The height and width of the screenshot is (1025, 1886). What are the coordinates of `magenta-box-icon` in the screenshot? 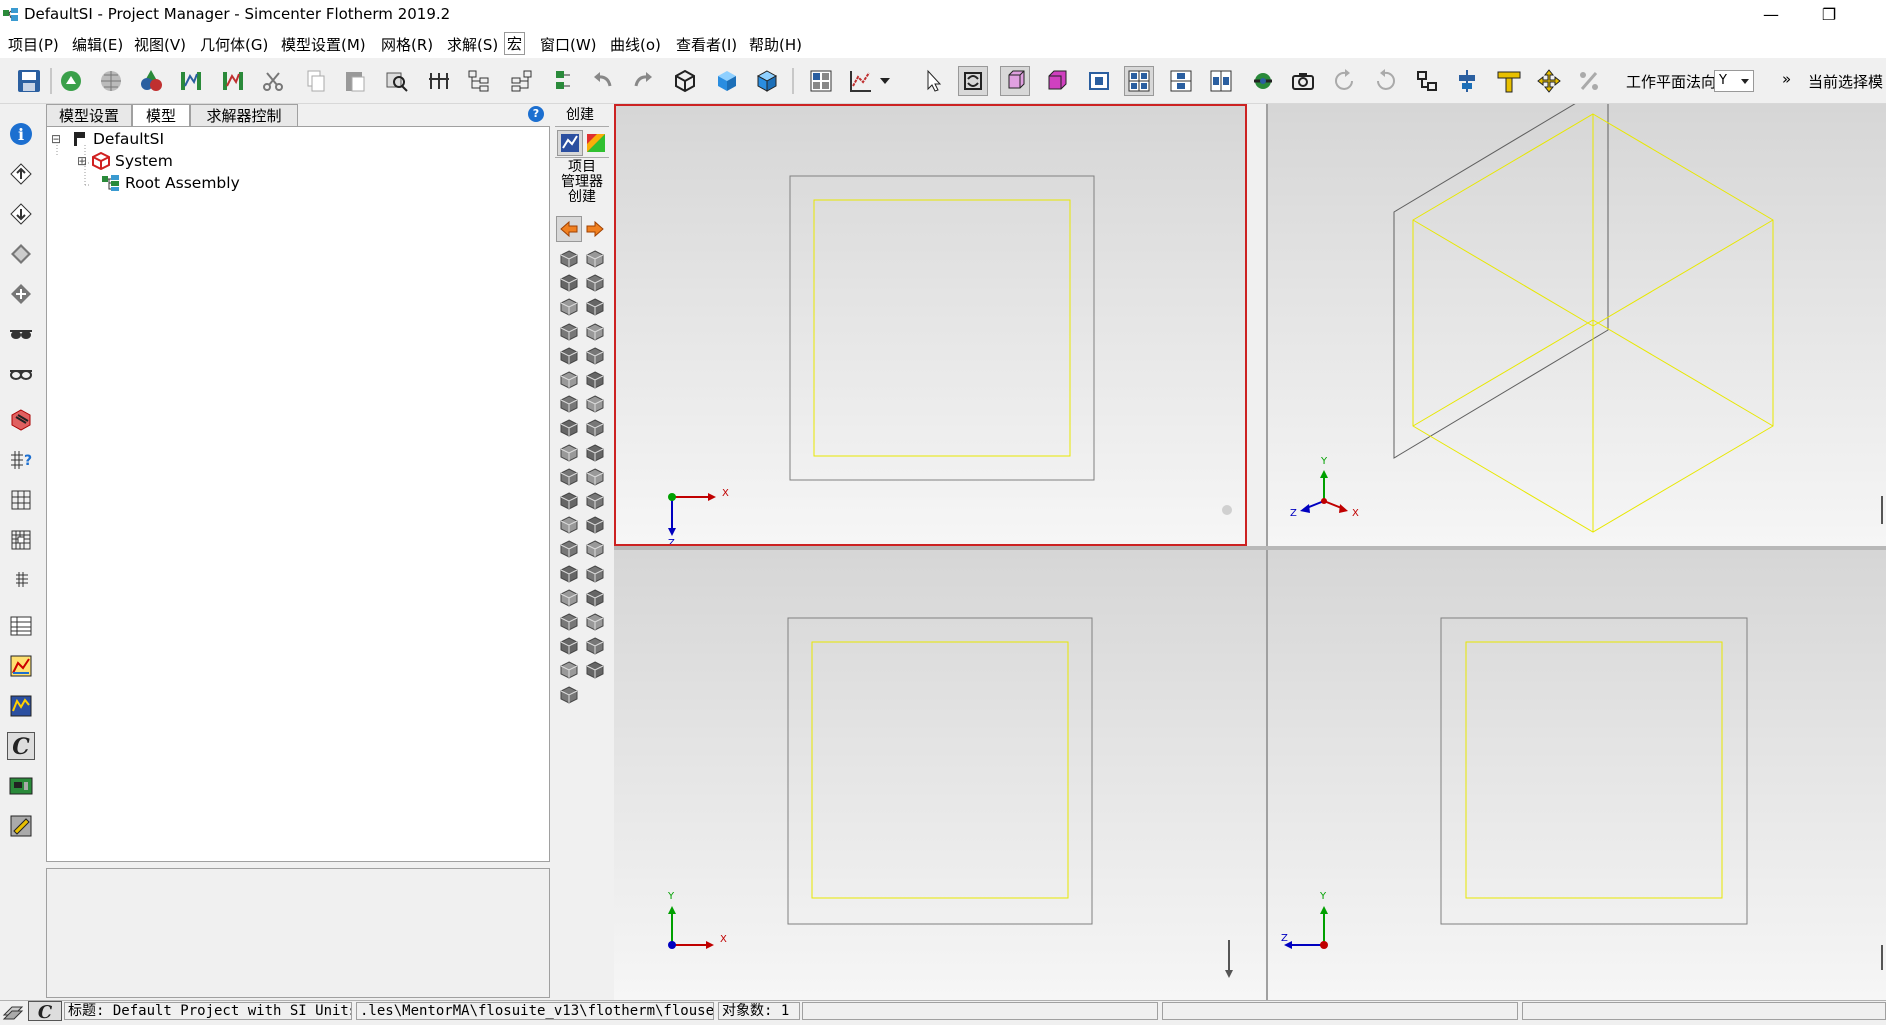 It's located at (1057, 81).